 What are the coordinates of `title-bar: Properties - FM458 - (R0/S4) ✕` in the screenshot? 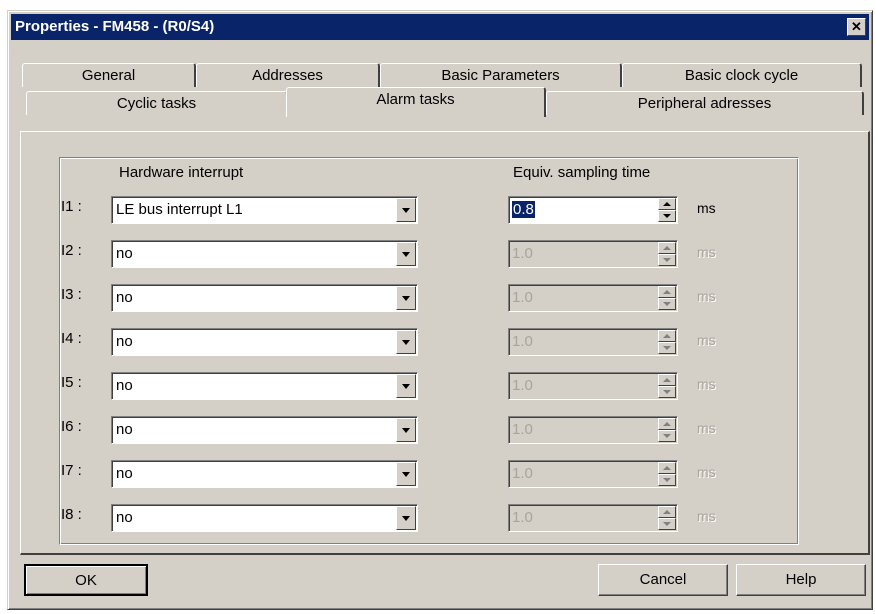 It's located at (440, 27).